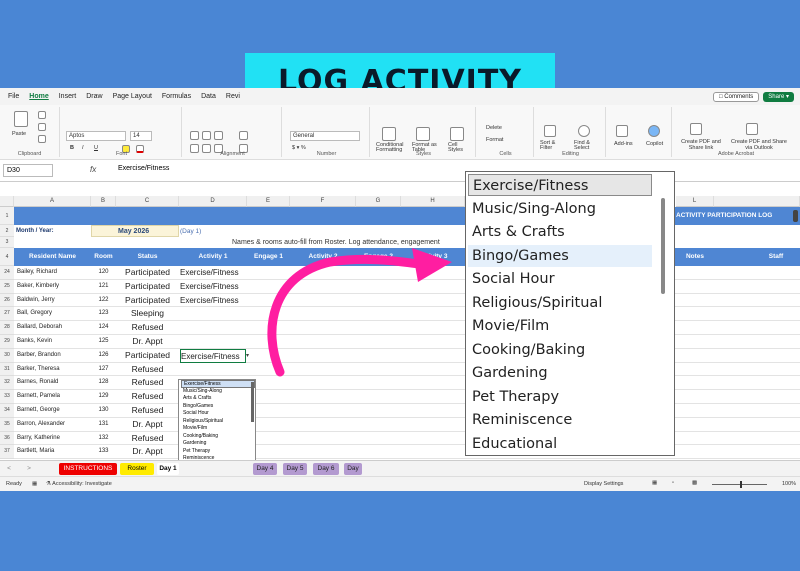 This screenshot has height=571, width=800. Describe the element at coordinates (510, 326) in the screenshot. I see `dropdown-option: Movie/Film` at that location.